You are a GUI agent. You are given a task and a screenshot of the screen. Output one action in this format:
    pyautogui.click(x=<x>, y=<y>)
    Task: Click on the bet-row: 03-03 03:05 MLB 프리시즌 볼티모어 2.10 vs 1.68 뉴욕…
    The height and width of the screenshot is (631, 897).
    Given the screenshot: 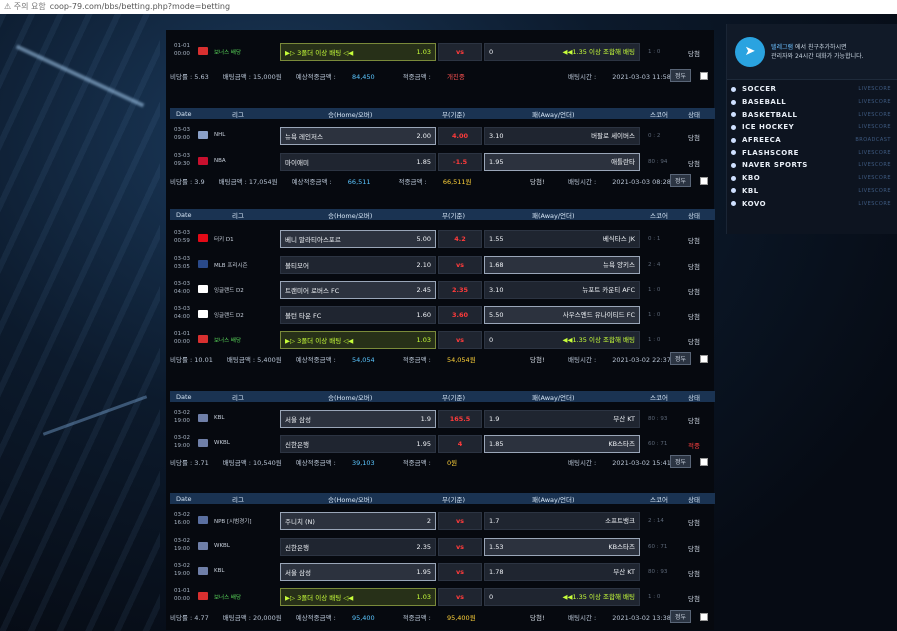 What is the action you would take?
    pyautogui.click(x=442, y=265)
    